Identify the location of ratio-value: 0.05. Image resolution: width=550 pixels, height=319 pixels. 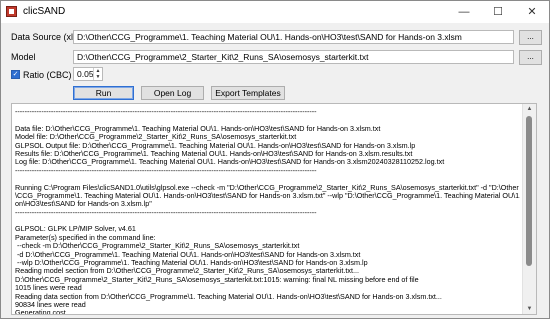
(85, 74).